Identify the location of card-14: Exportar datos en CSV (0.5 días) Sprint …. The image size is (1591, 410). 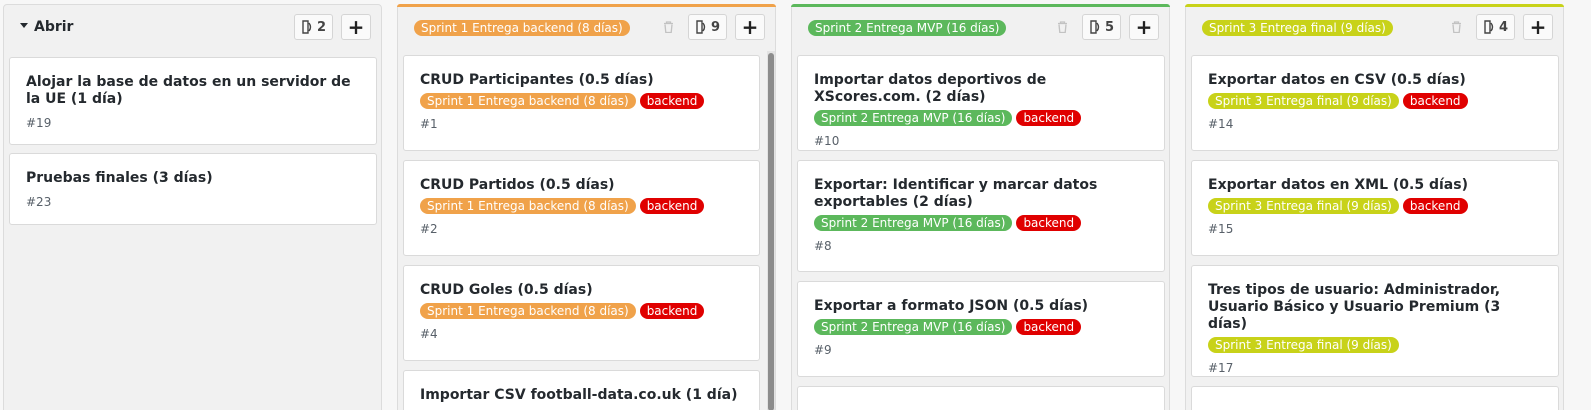
(1375, 103).